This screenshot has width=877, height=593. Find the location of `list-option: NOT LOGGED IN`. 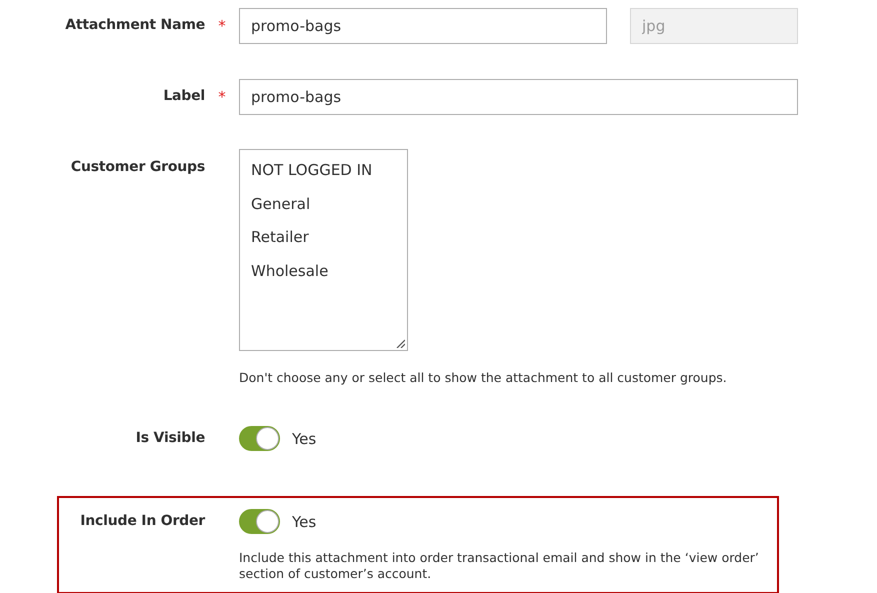

list-option: NOT LOGGED IN is located at coordinates (323, 171).